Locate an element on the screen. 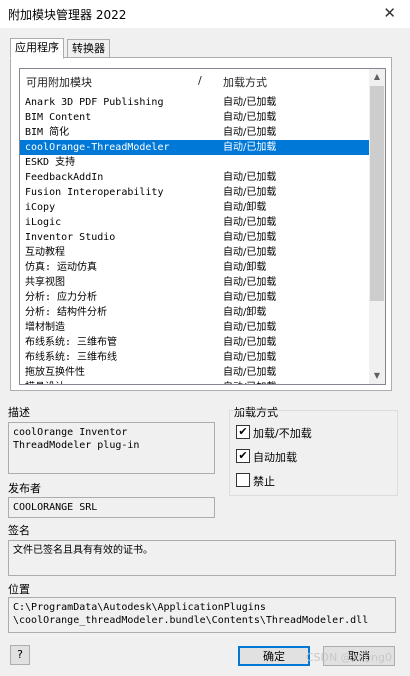 Image resolution: width=410 pixels, height=676 pixels. publisher-field: COOLORANGE SRL is located at coordinates (111, 507).